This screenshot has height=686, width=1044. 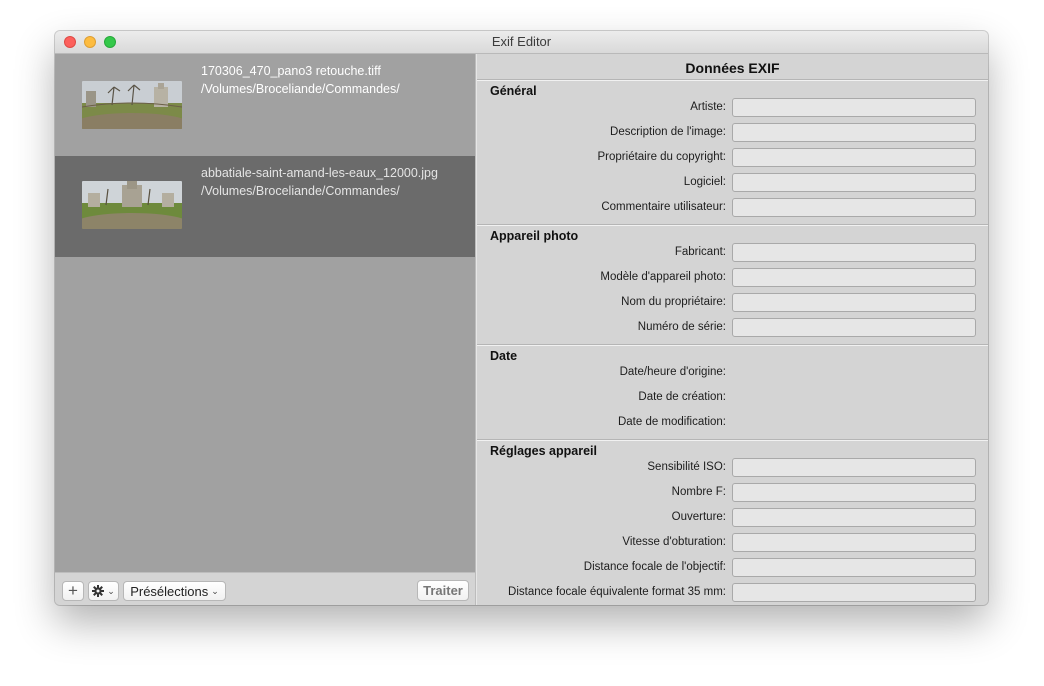 I want to click on focal-length-35mm-field, so click(x=854, y=592).